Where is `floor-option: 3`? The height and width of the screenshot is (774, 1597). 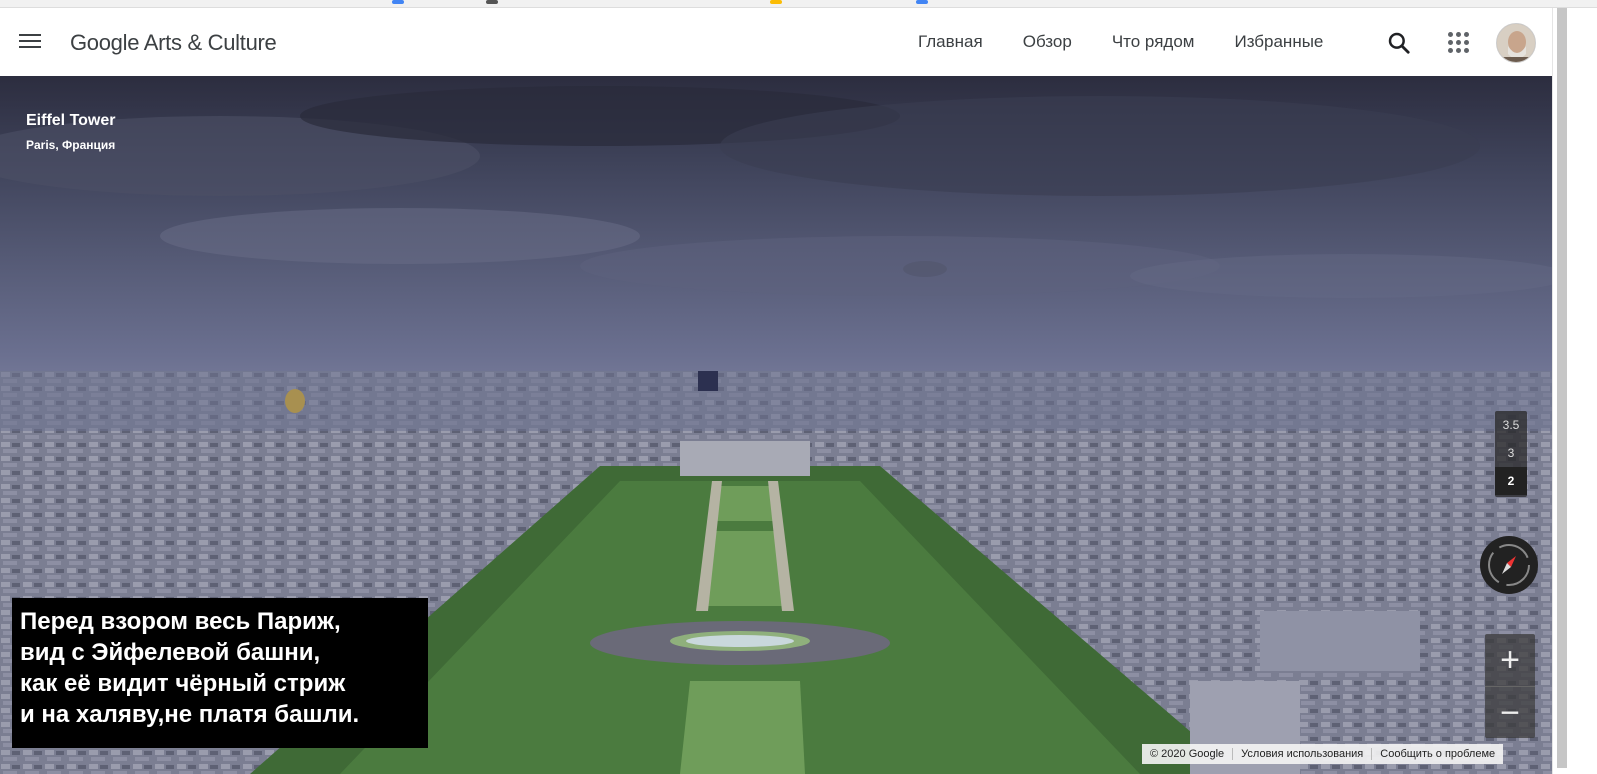 floor-option: 3 is located at coordinates (1511, 453).